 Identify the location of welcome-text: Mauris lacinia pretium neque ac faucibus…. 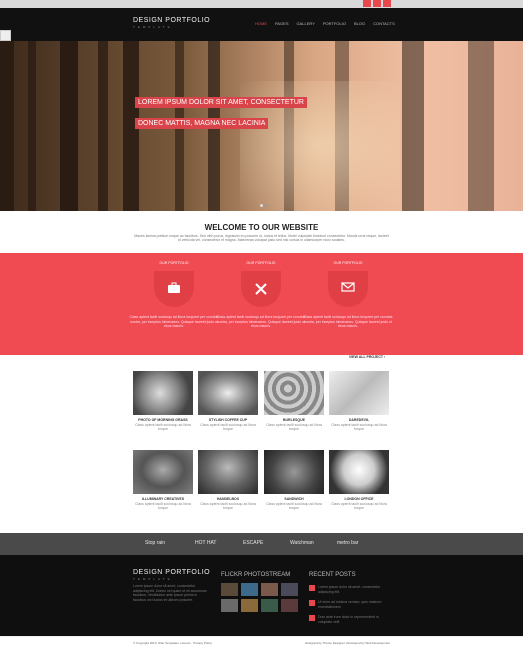
(261, 238).